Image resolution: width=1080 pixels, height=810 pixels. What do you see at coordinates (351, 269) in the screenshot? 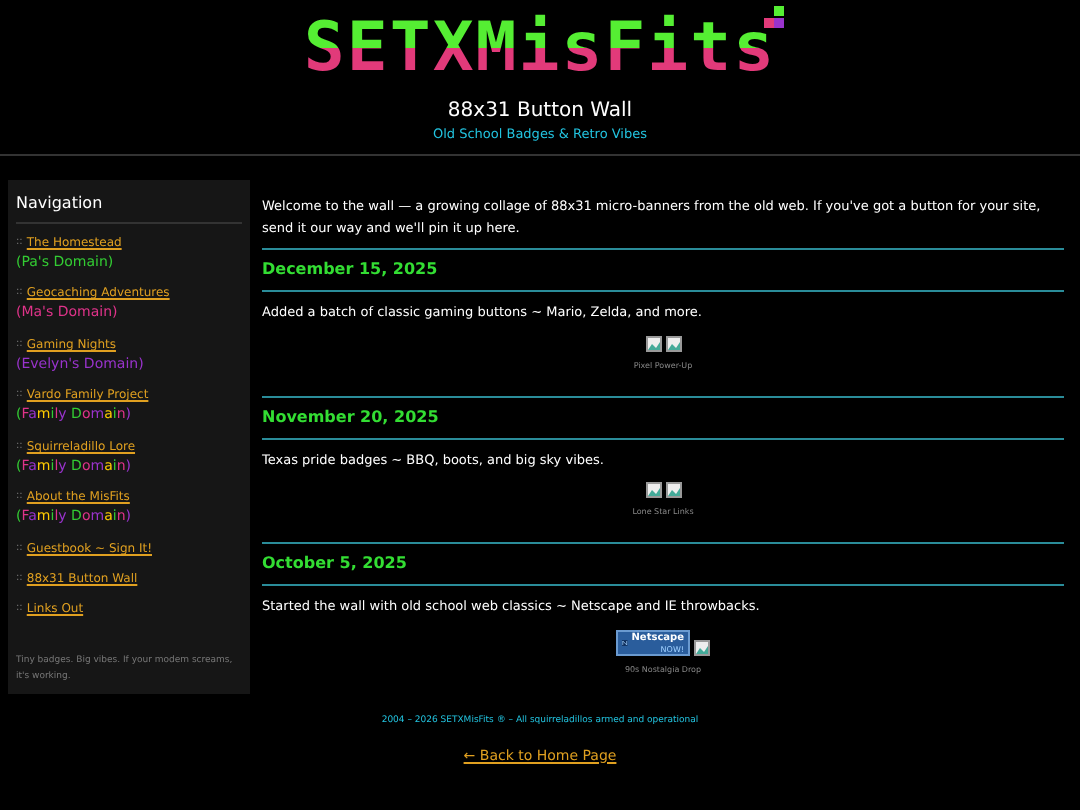
I see `post-date: December 15, 2025` at bounding box center [351, 269].